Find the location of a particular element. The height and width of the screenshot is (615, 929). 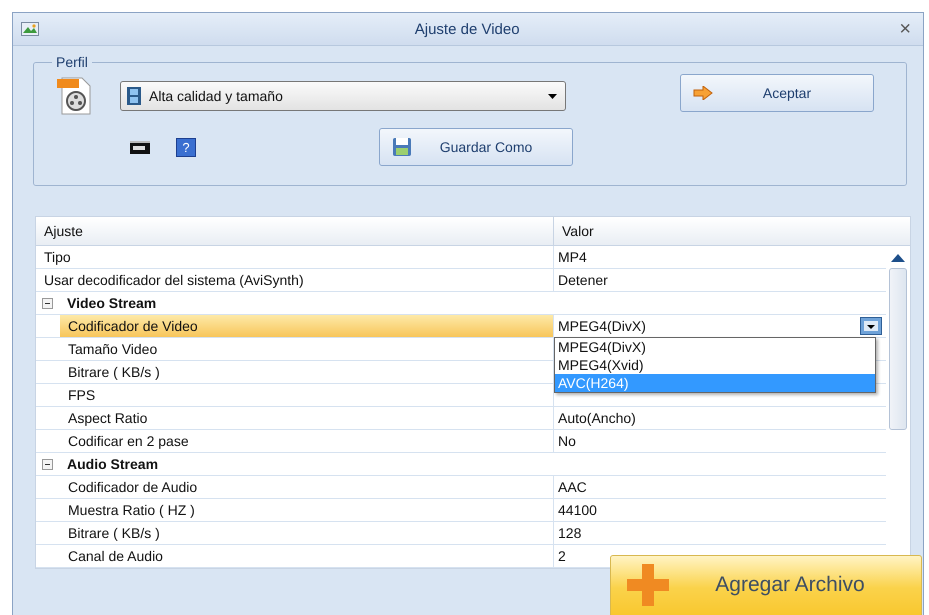

property-name: Tamaño Video is located at coordinates (306, 349).